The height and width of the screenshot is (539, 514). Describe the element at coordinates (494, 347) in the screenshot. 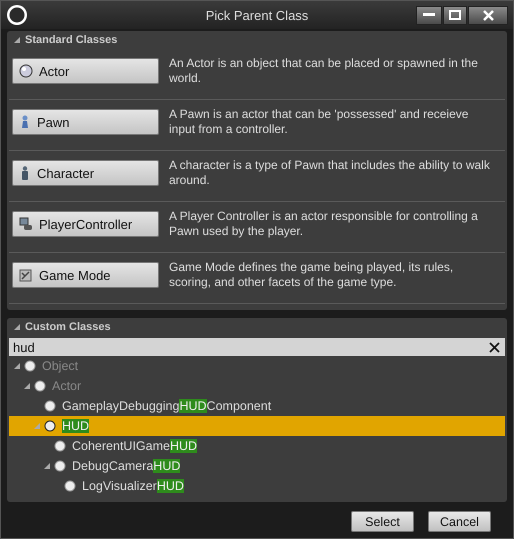

I see `clear-icon` at that location.